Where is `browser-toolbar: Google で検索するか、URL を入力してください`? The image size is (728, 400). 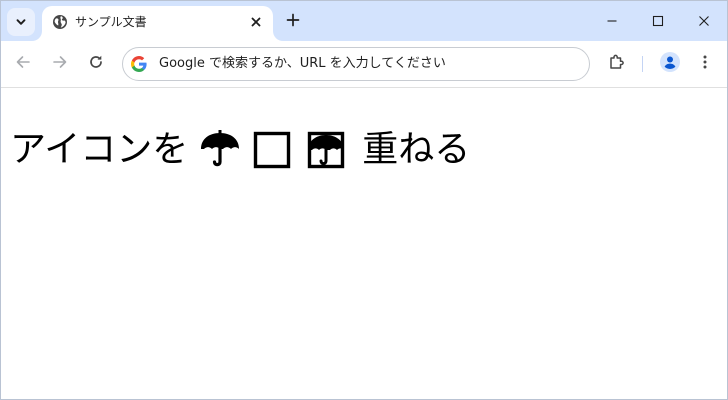 browser-toolbar: Google で検索するか、URL を入力してください is located at coordinates (364, 64).